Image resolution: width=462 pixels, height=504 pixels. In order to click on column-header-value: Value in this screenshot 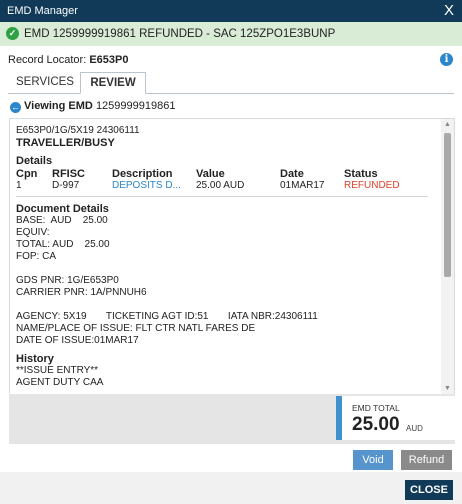, I will do `click(210, 174)`.